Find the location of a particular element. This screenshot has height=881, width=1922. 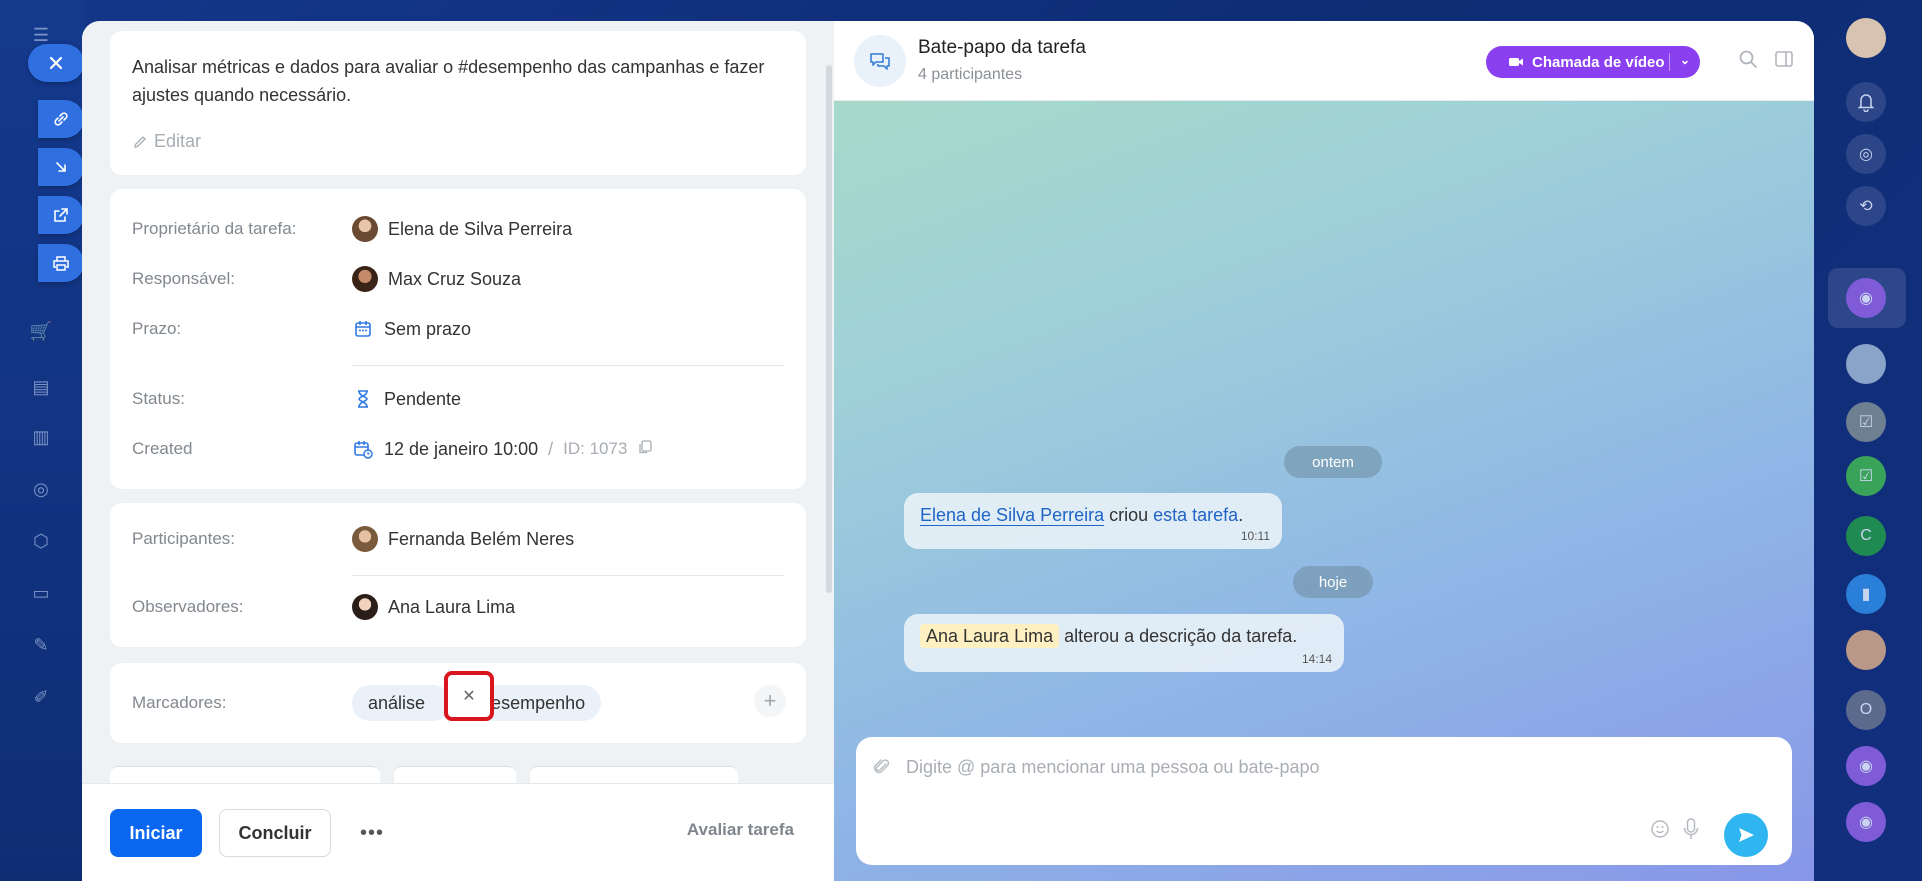

camera-icon is located at coordinates (1516, 62).